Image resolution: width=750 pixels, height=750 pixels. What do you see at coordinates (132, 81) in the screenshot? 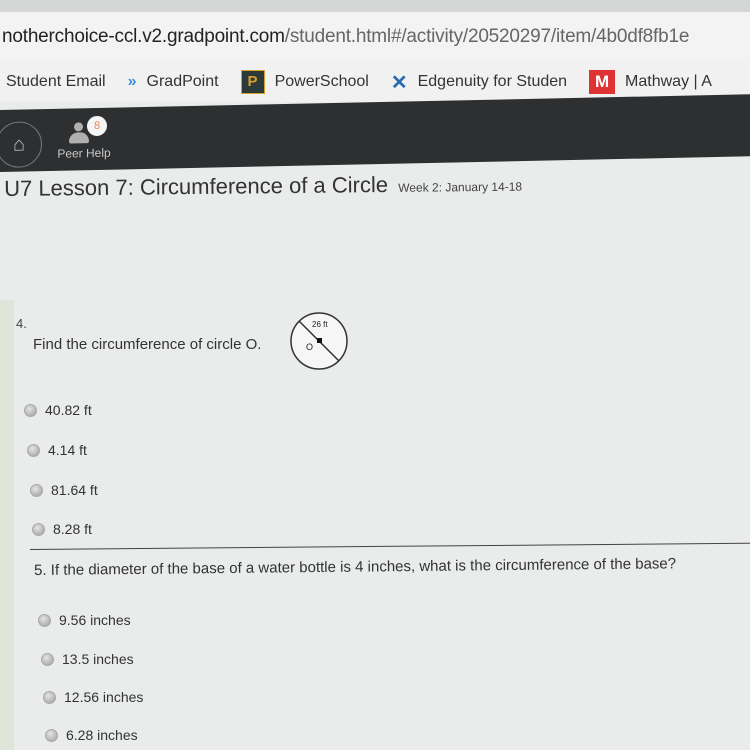
I see `gradpoint-chevron-icon: »` at bounding box center [132, 81].